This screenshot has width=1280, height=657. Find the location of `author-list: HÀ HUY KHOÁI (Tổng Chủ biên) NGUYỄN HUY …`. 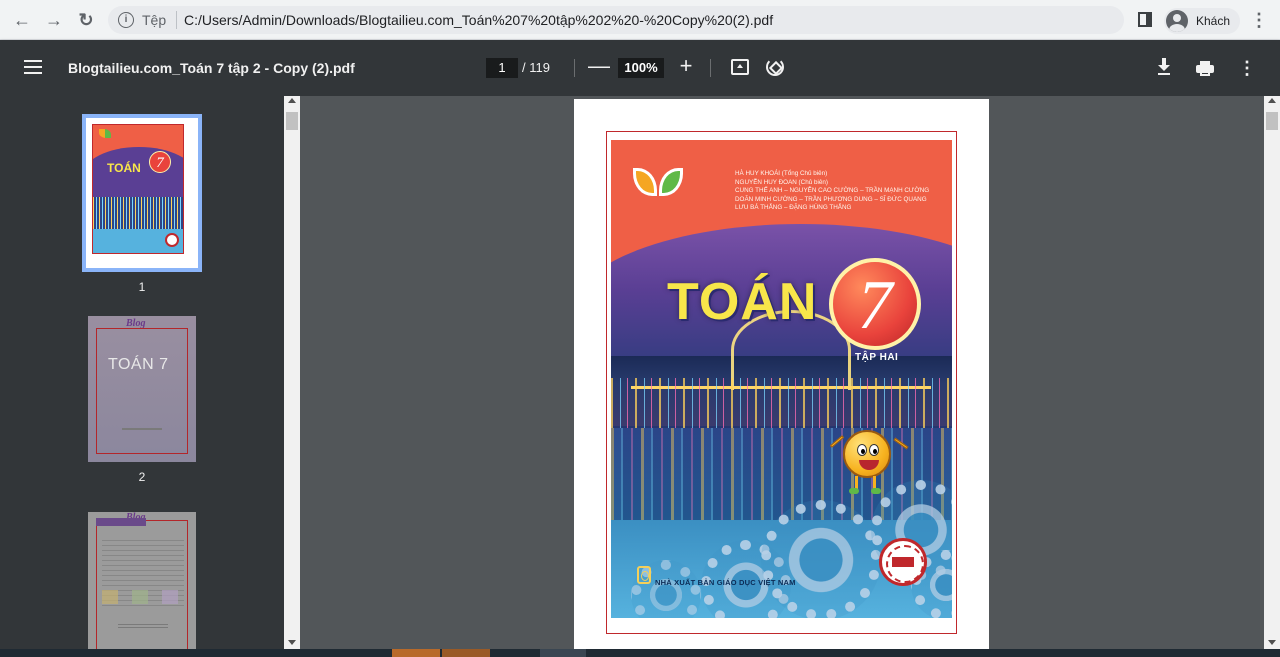

author-list: HÀ HUY KHOÁI (Tổng Chủ biên) NGUYỄN HUY … is located at coordinates (832, 191).